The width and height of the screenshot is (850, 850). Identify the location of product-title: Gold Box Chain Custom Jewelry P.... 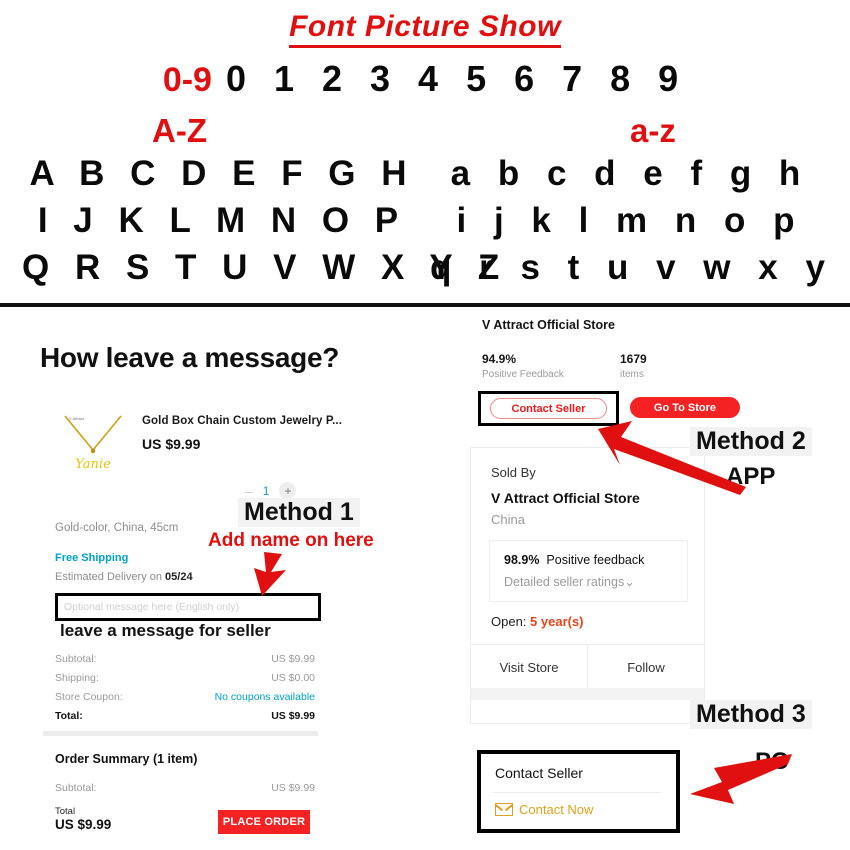
(242, 421).